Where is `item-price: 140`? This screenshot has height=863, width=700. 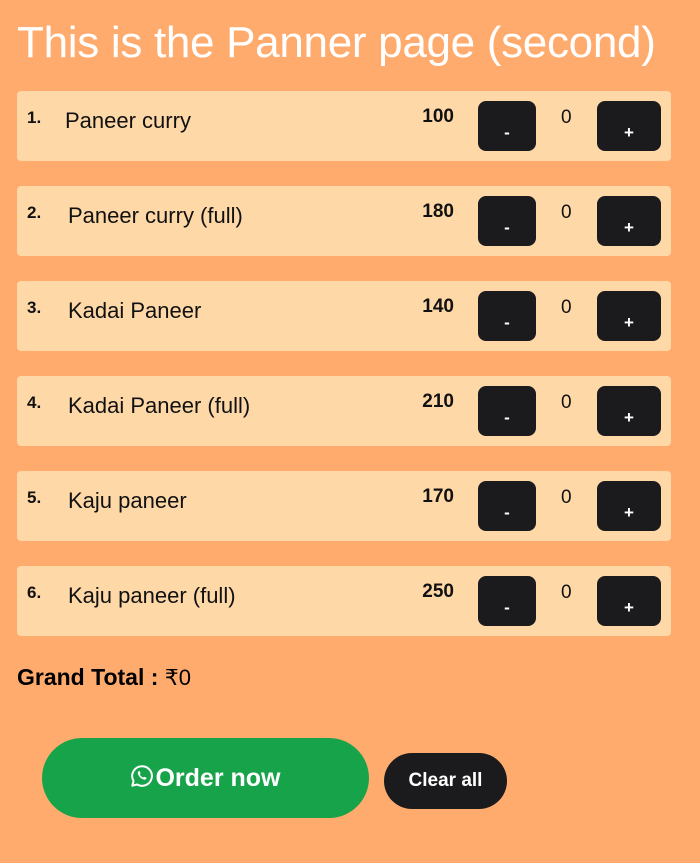
item-price: 140 is located at coordinates (438, 306).